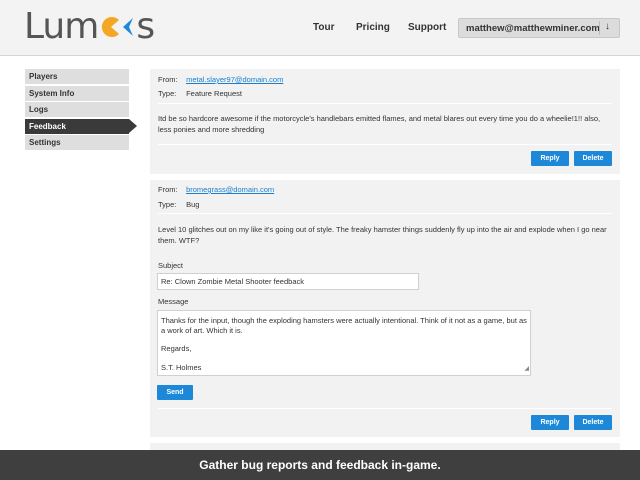 The height and width of the screenshot is (480, 640). Describe the element at coordinates (77, 93) in the screenshot. I see `sidebar-item-system-info: System Info` at that location.